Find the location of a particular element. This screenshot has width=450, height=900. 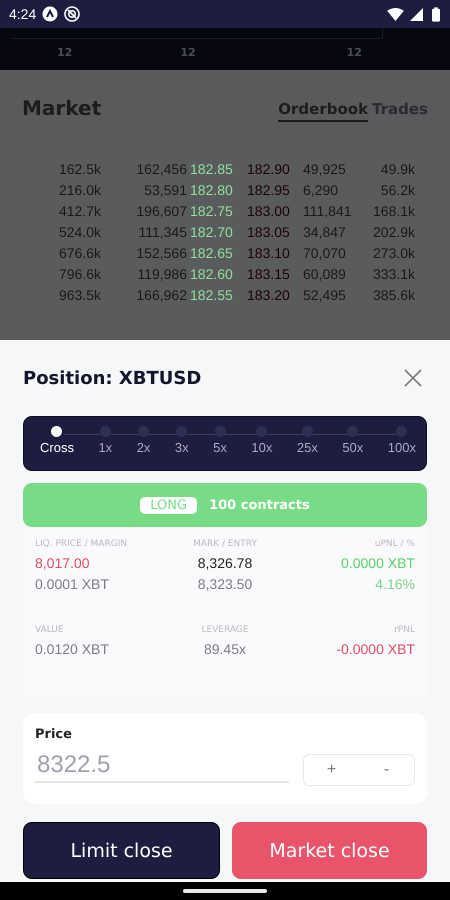

notification-icon is located at coordinates (50, 14).